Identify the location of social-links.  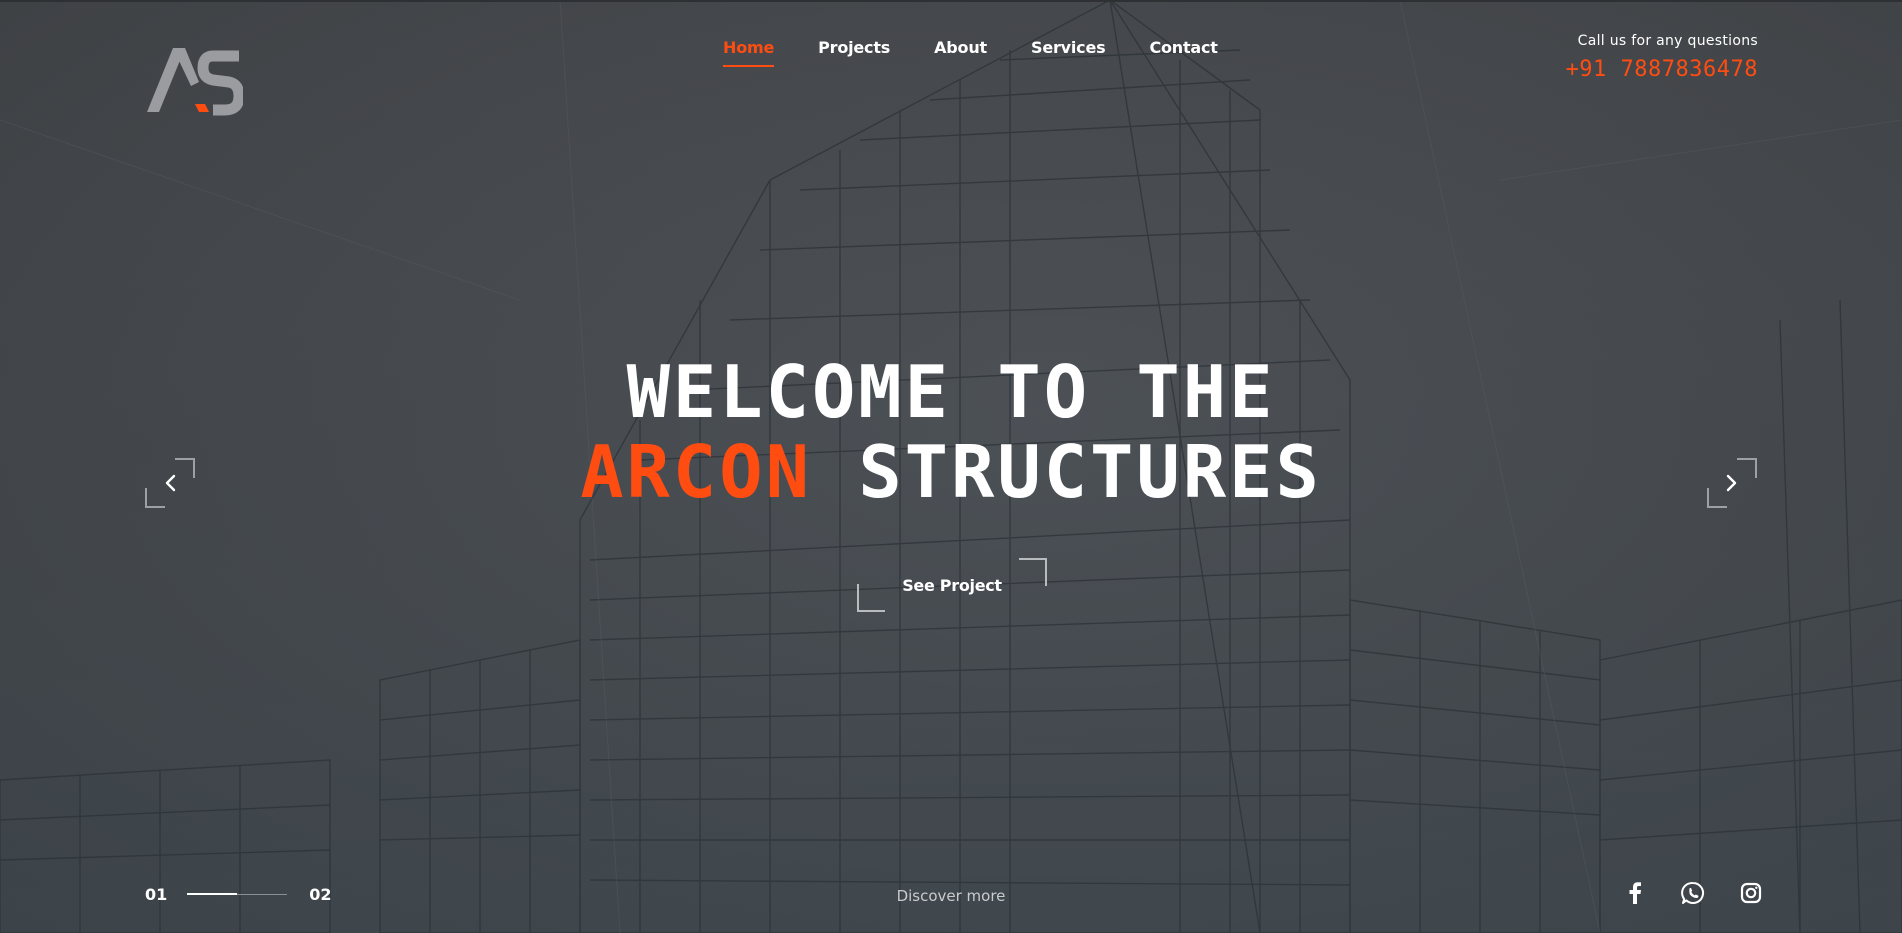
(1707, 893).